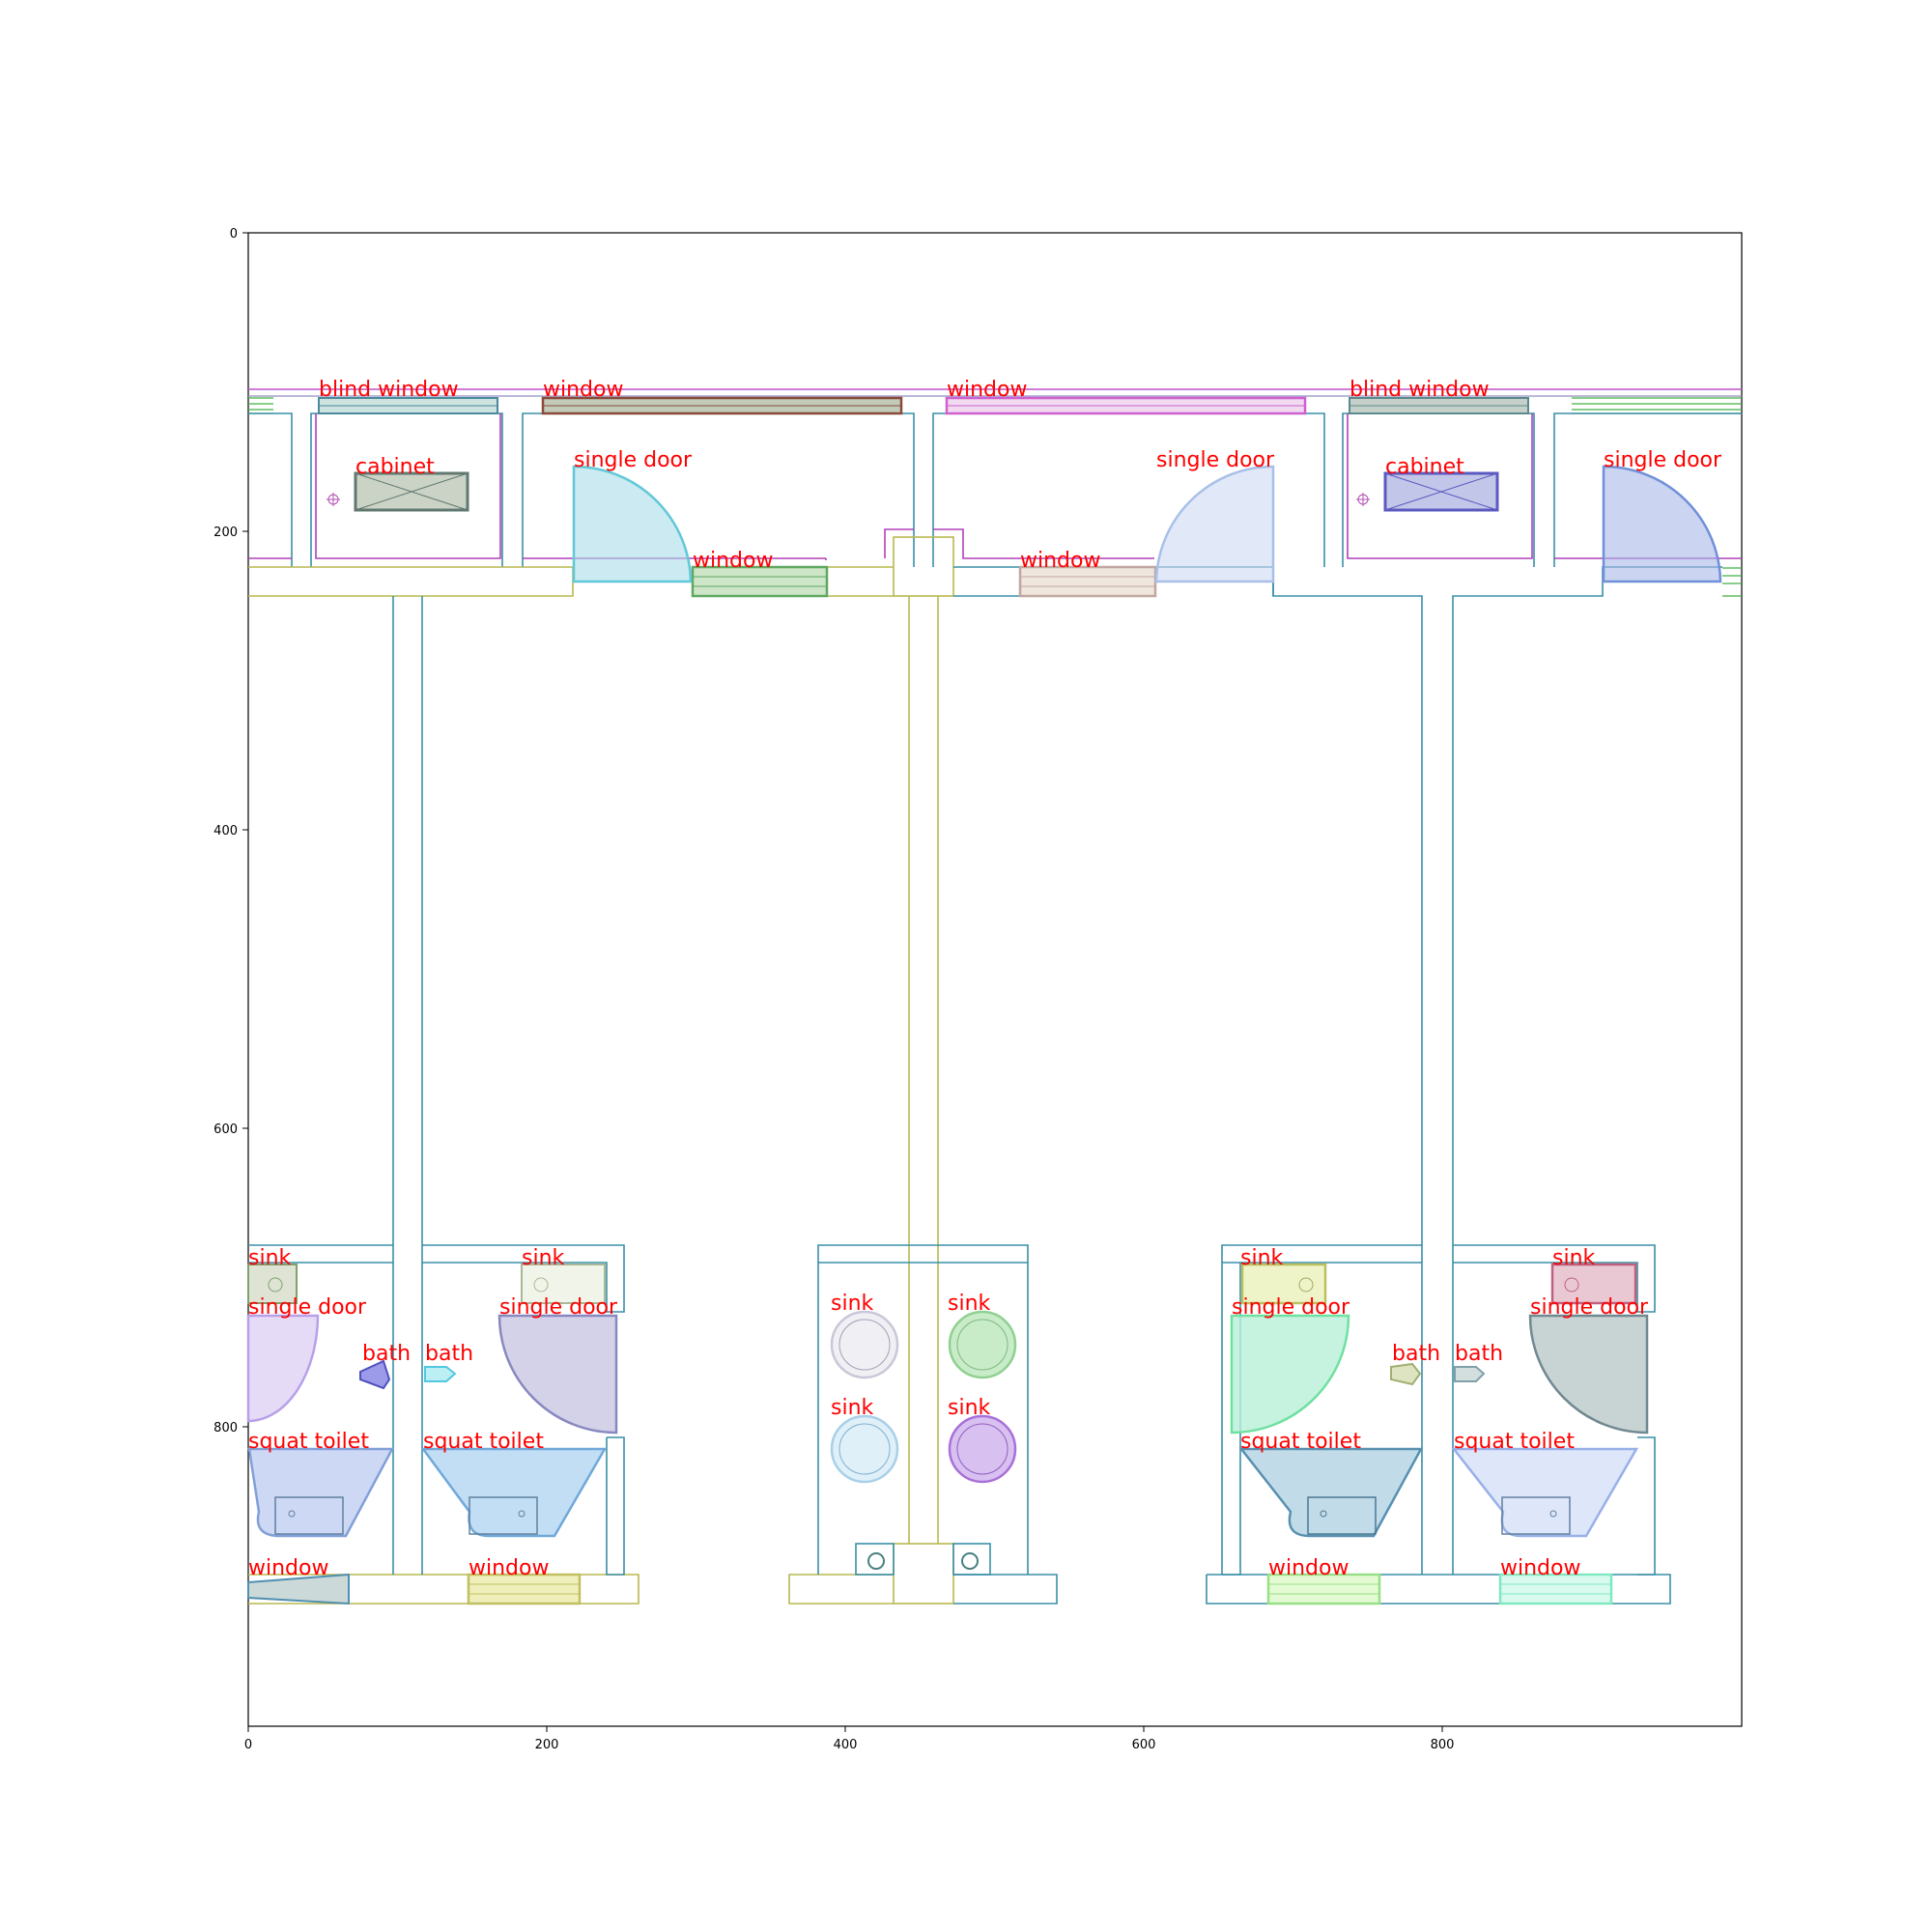 The height and width of the screenshot is (1932, 1932). Describe the element at coordinates (225, 831) in the screenshot. I see `y-tick-label: 400` at that location.